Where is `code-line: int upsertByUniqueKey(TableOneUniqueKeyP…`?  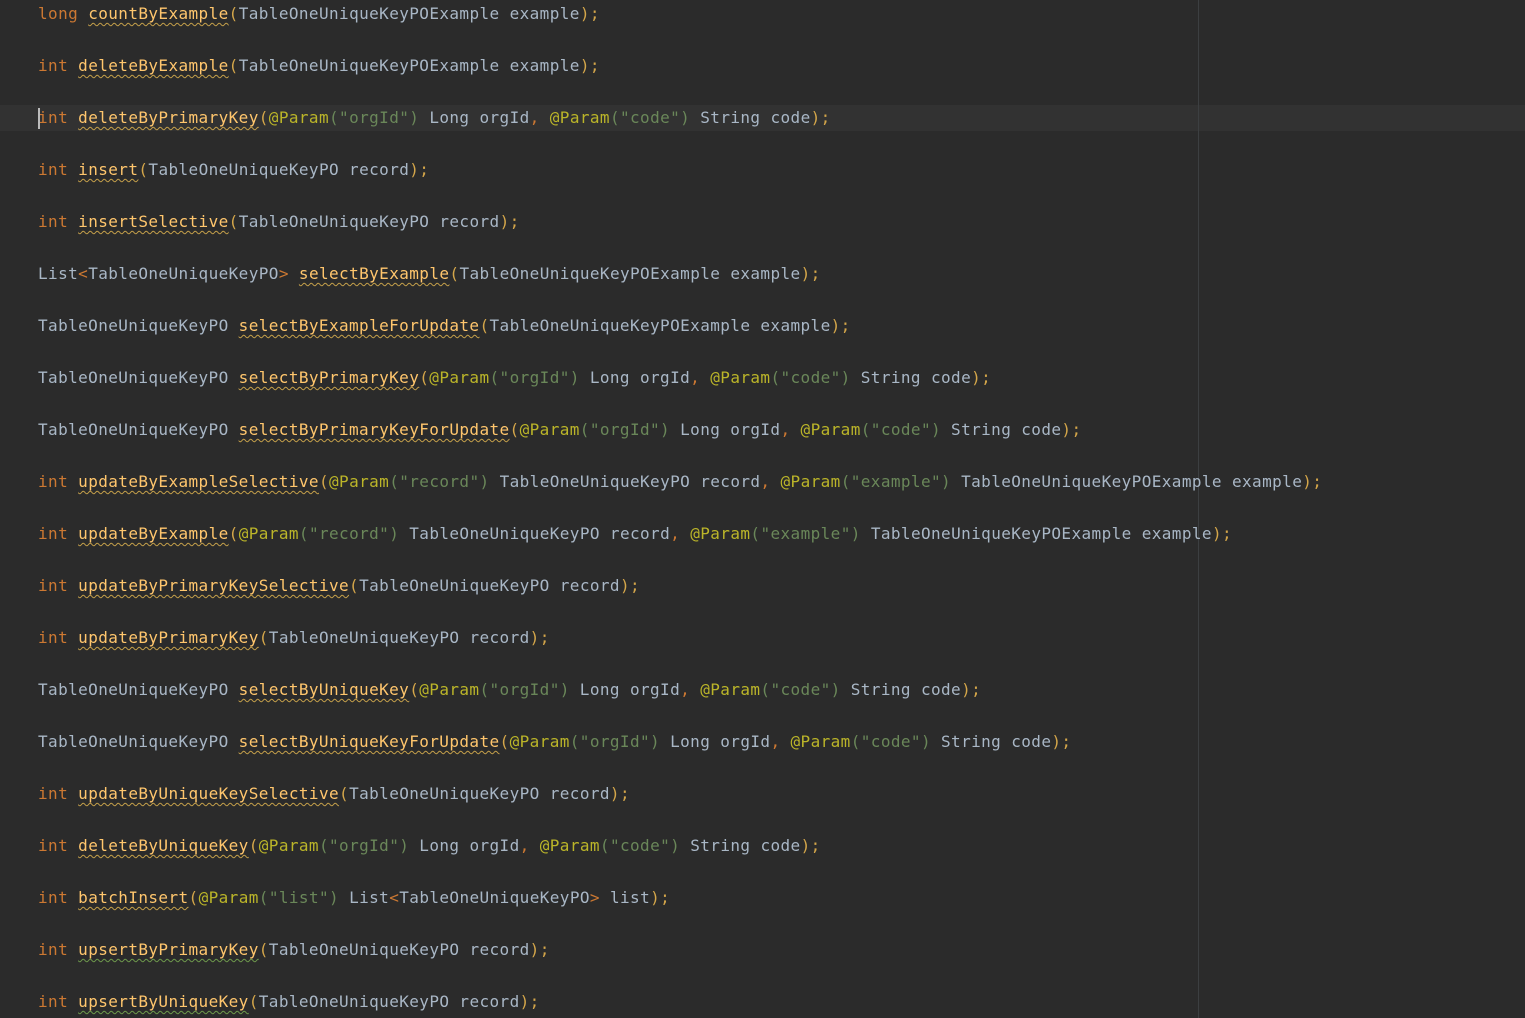 code-line: int upsertByUniqueKey(TableOneUniqueKeyP… is located at coordinates (680, 1003).